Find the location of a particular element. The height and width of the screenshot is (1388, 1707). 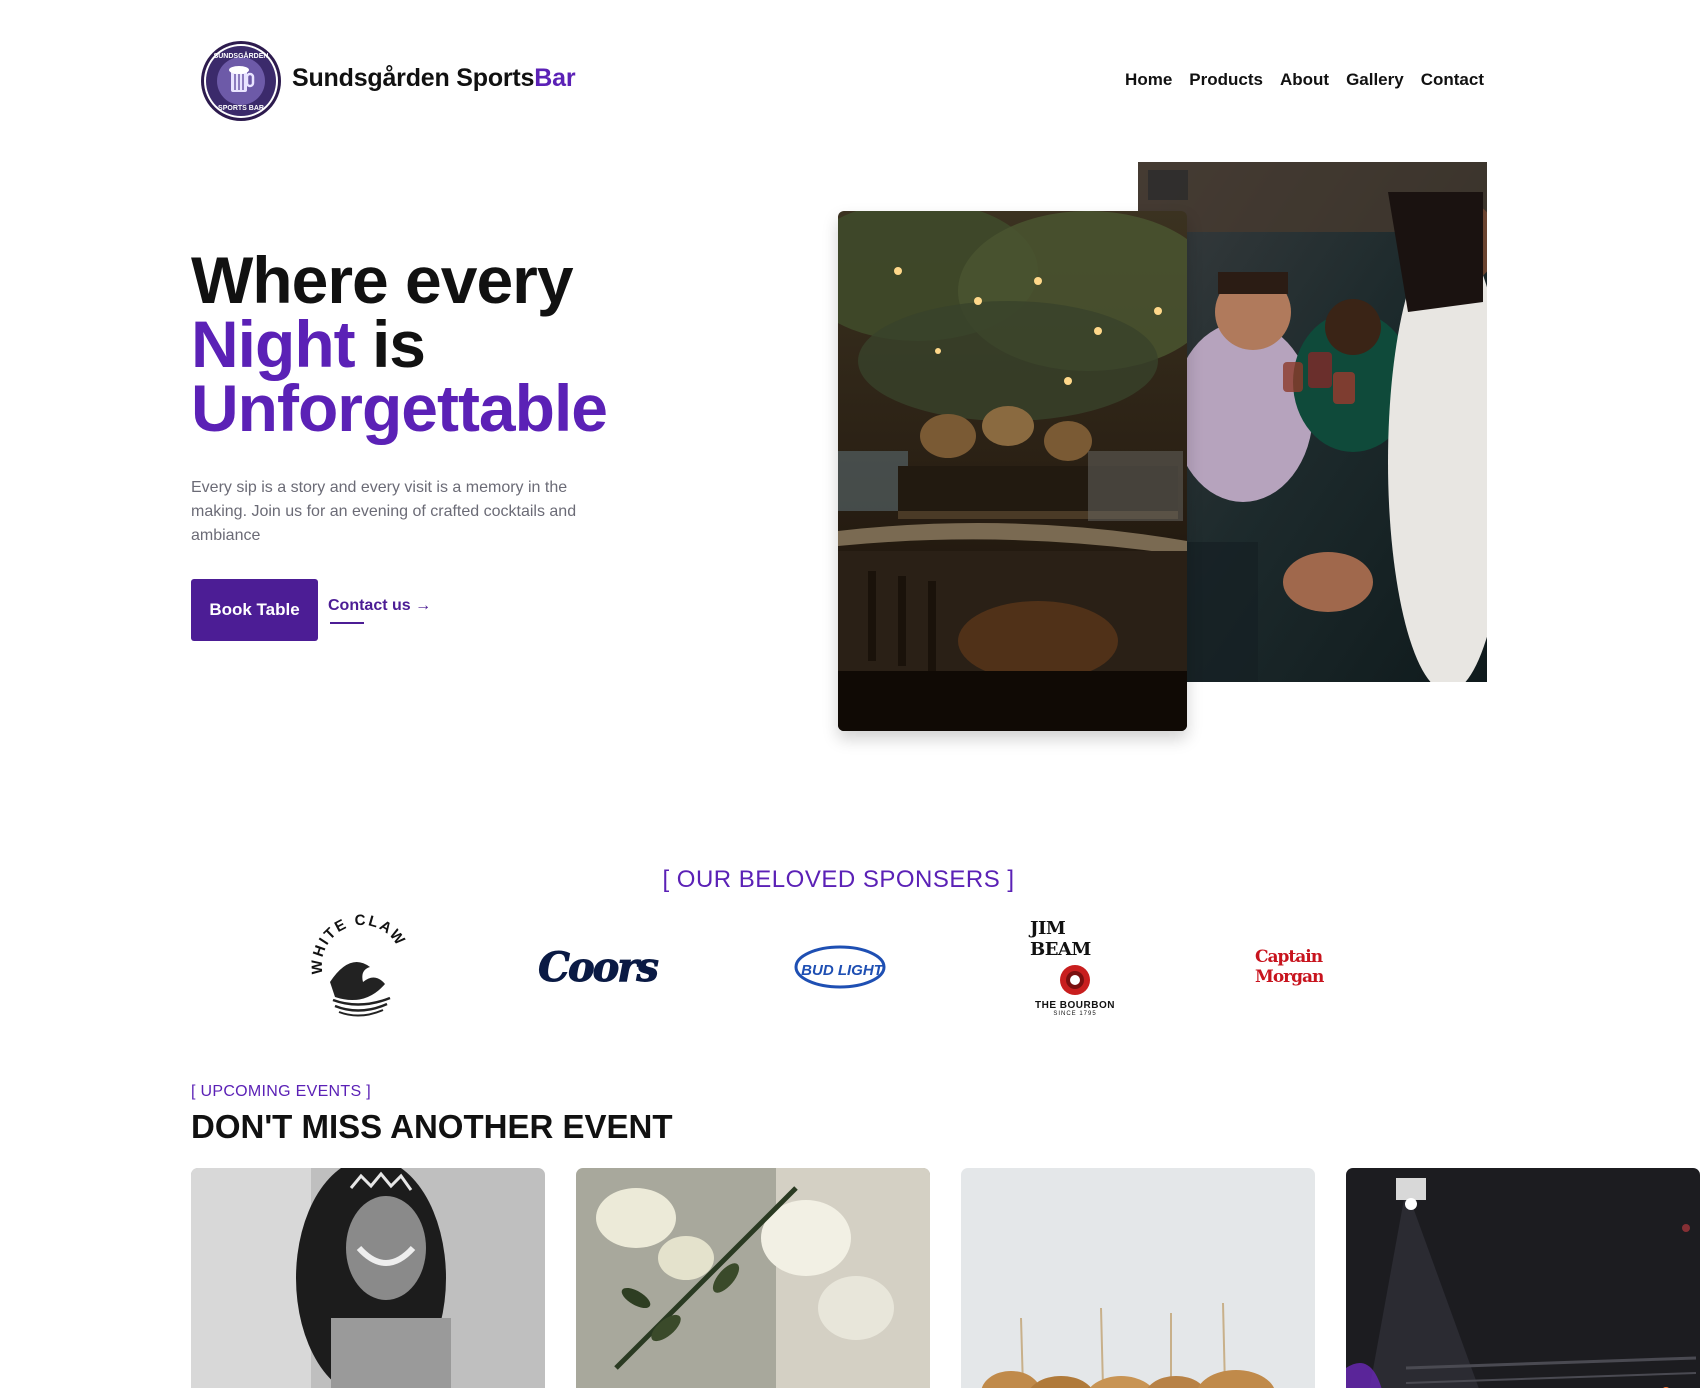

sponsor-captain-morgan-logo: Captain Morgan is located at coordinates (1315, 967).